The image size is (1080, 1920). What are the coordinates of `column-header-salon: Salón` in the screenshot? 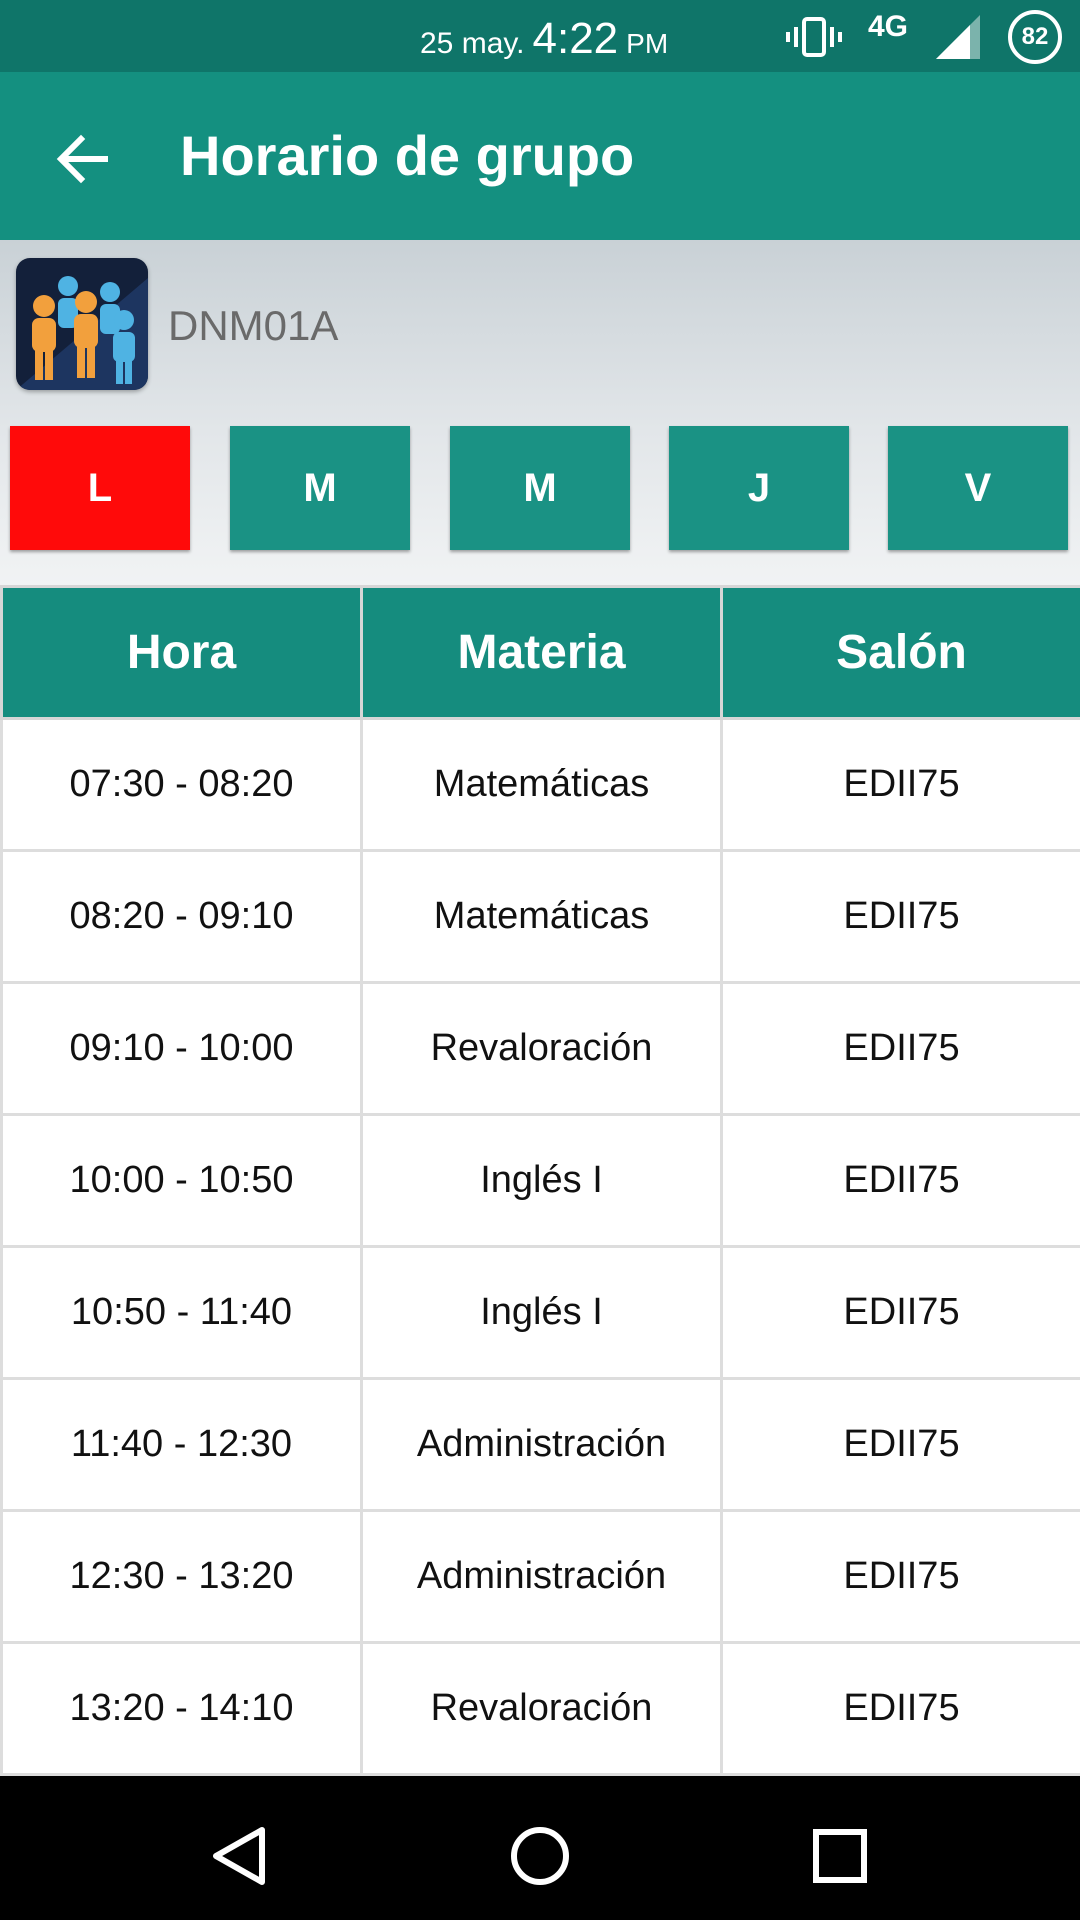 It's located at (900, 652).